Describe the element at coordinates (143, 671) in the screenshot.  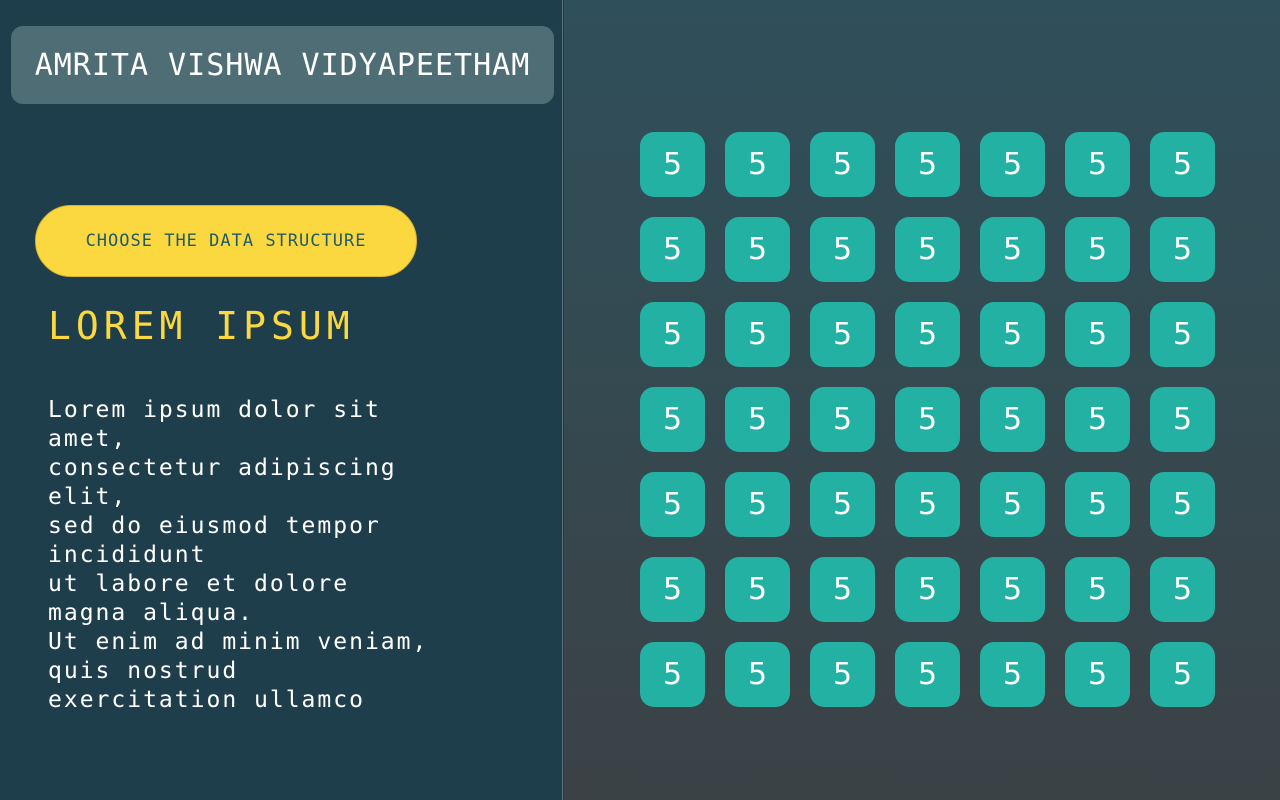
I see `description-line: quis nostrud` at that location.